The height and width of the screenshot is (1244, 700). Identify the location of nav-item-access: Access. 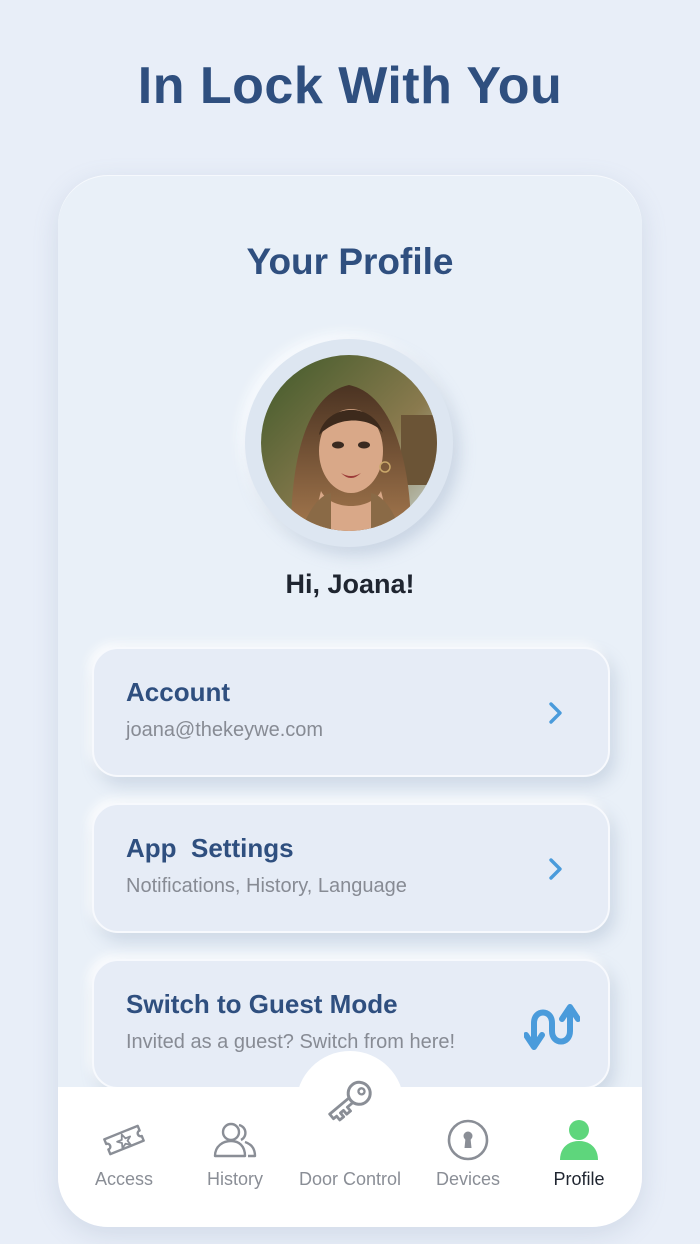
(124, 1157).